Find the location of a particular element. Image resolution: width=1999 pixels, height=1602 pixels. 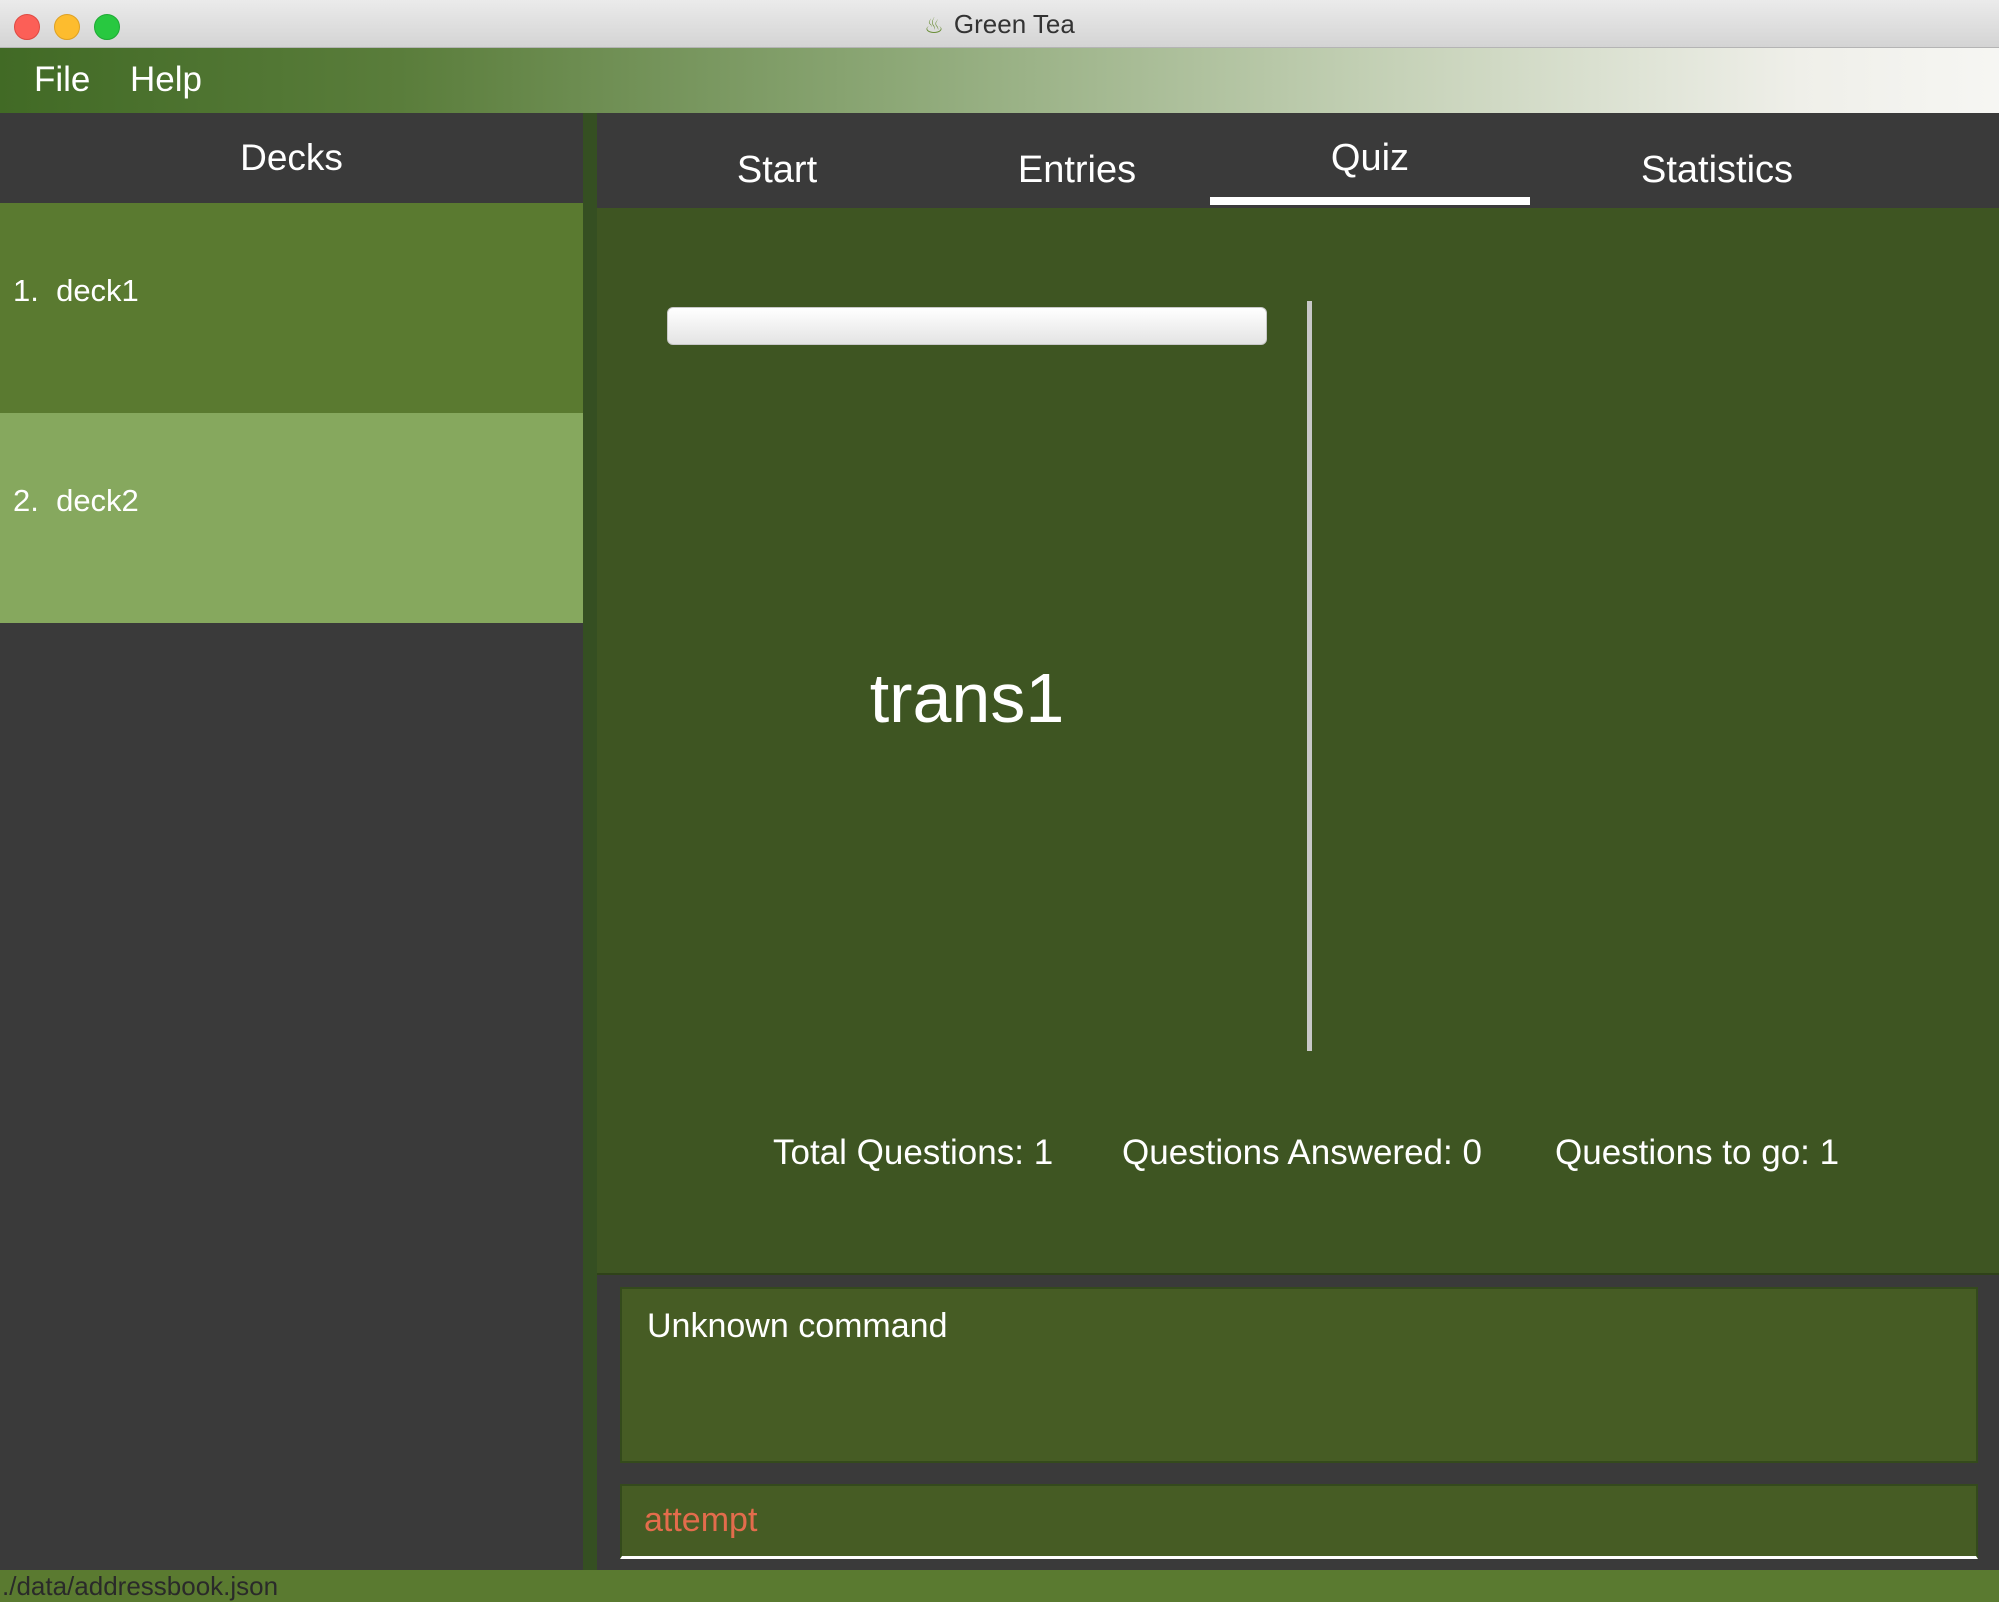

menu-file: File is located at coordinates (62, 80).